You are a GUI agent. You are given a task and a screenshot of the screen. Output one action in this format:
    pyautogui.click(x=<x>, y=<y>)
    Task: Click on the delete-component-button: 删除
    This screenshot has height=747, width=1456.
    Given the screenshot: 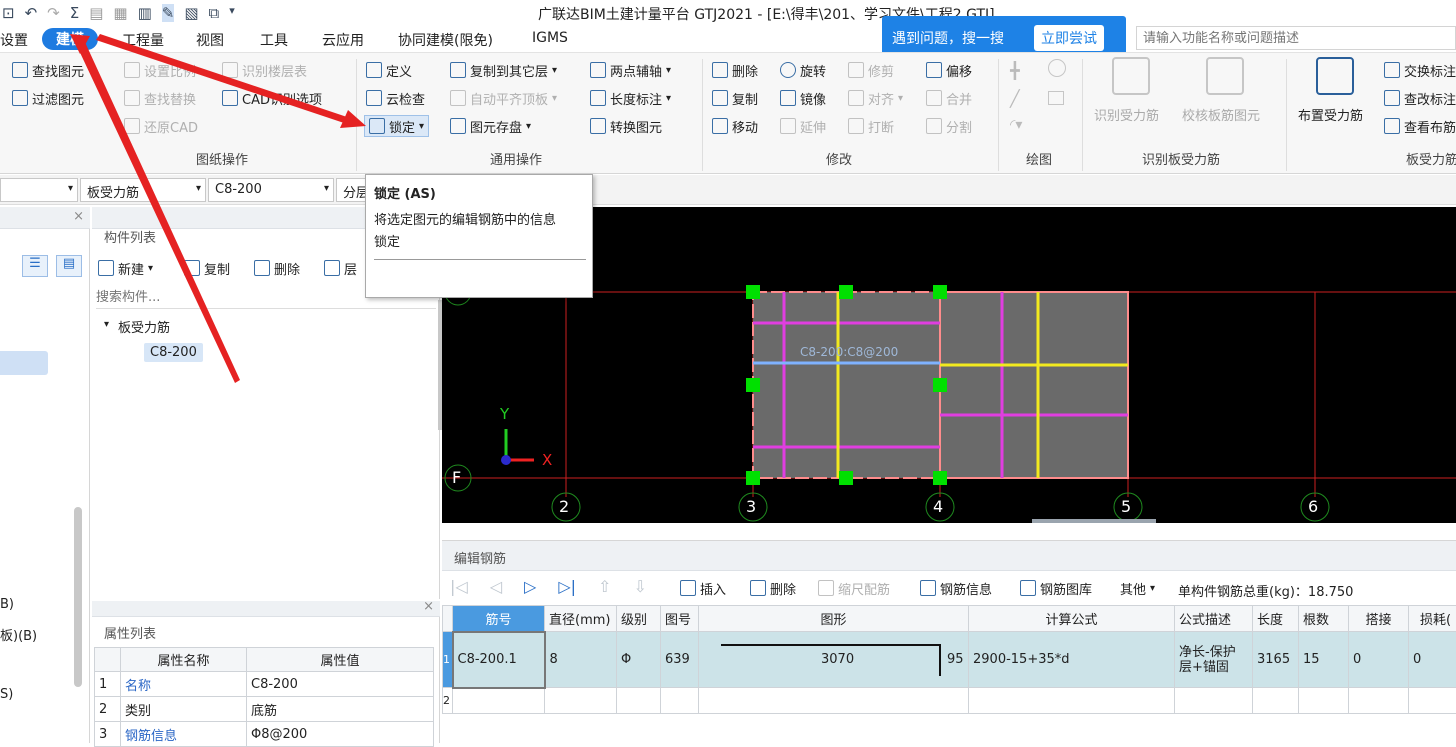 What is the action you would take?
    pyautogui.click(x=277, y=268)
    